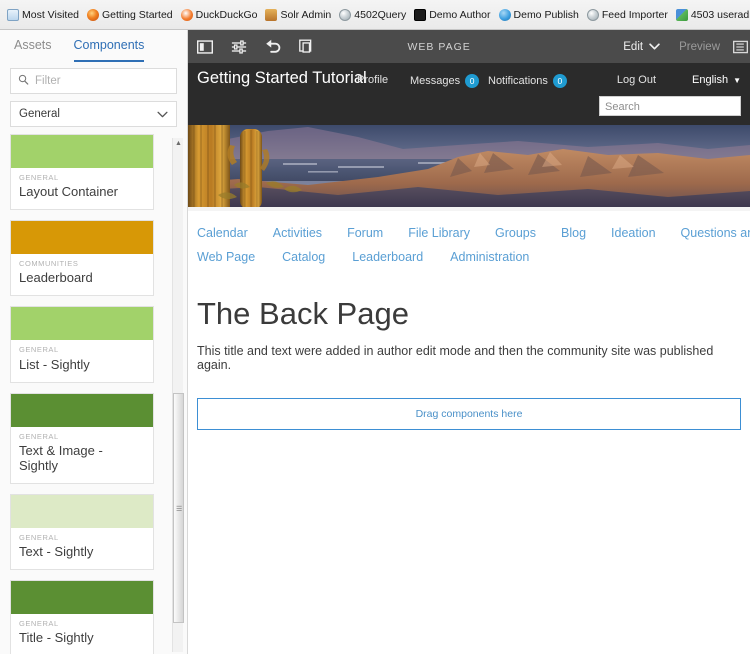  I want to click on component-title: Title - Sightly, so click(56, 638).